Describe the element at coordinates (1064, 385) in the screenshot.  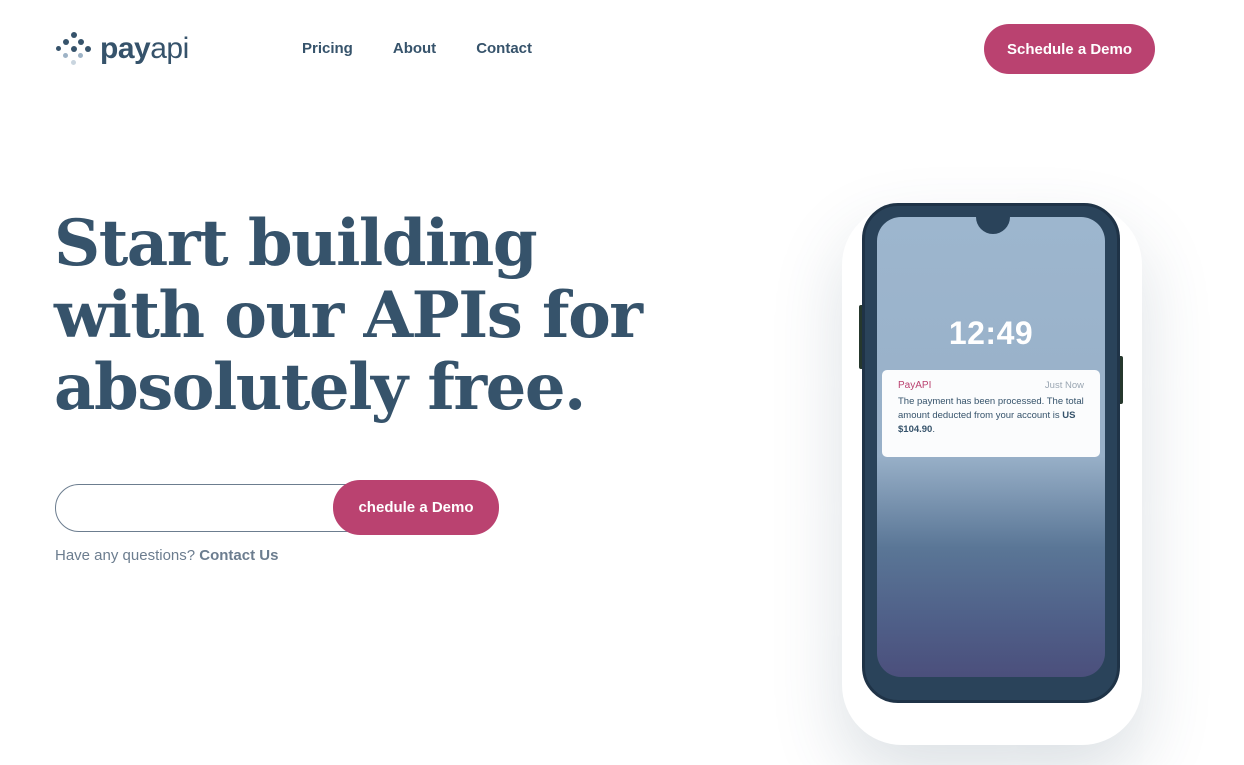
I see `notification-time: Just Now` at that location.